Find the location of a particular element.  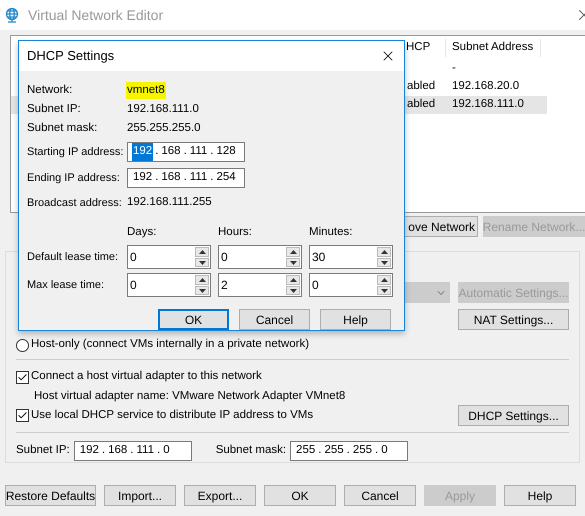

column-label: Hours: is located at coordinates (235, 232).